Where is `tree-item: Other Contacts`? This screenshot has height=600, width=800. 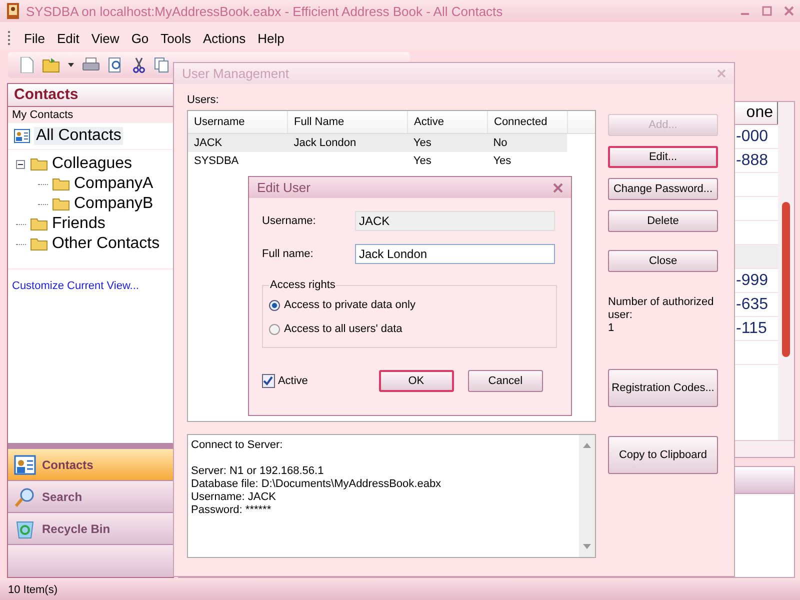 tree-item: Other Contacts is located at coordinates (106, 244).